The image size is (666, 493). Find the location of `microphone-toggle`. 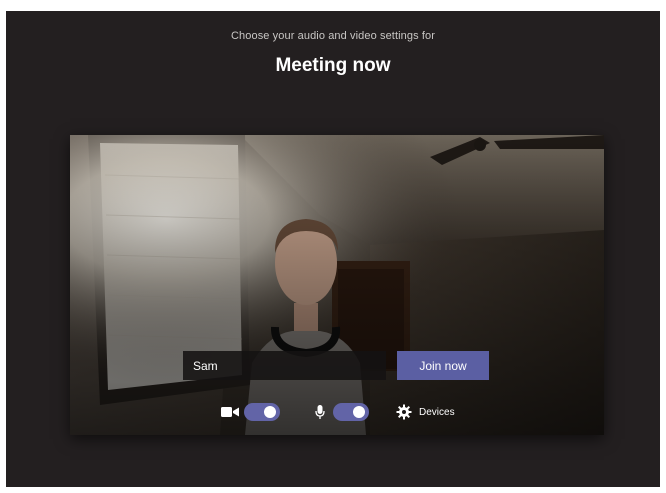

microphone-toggle is located at coordinates (351, 412).